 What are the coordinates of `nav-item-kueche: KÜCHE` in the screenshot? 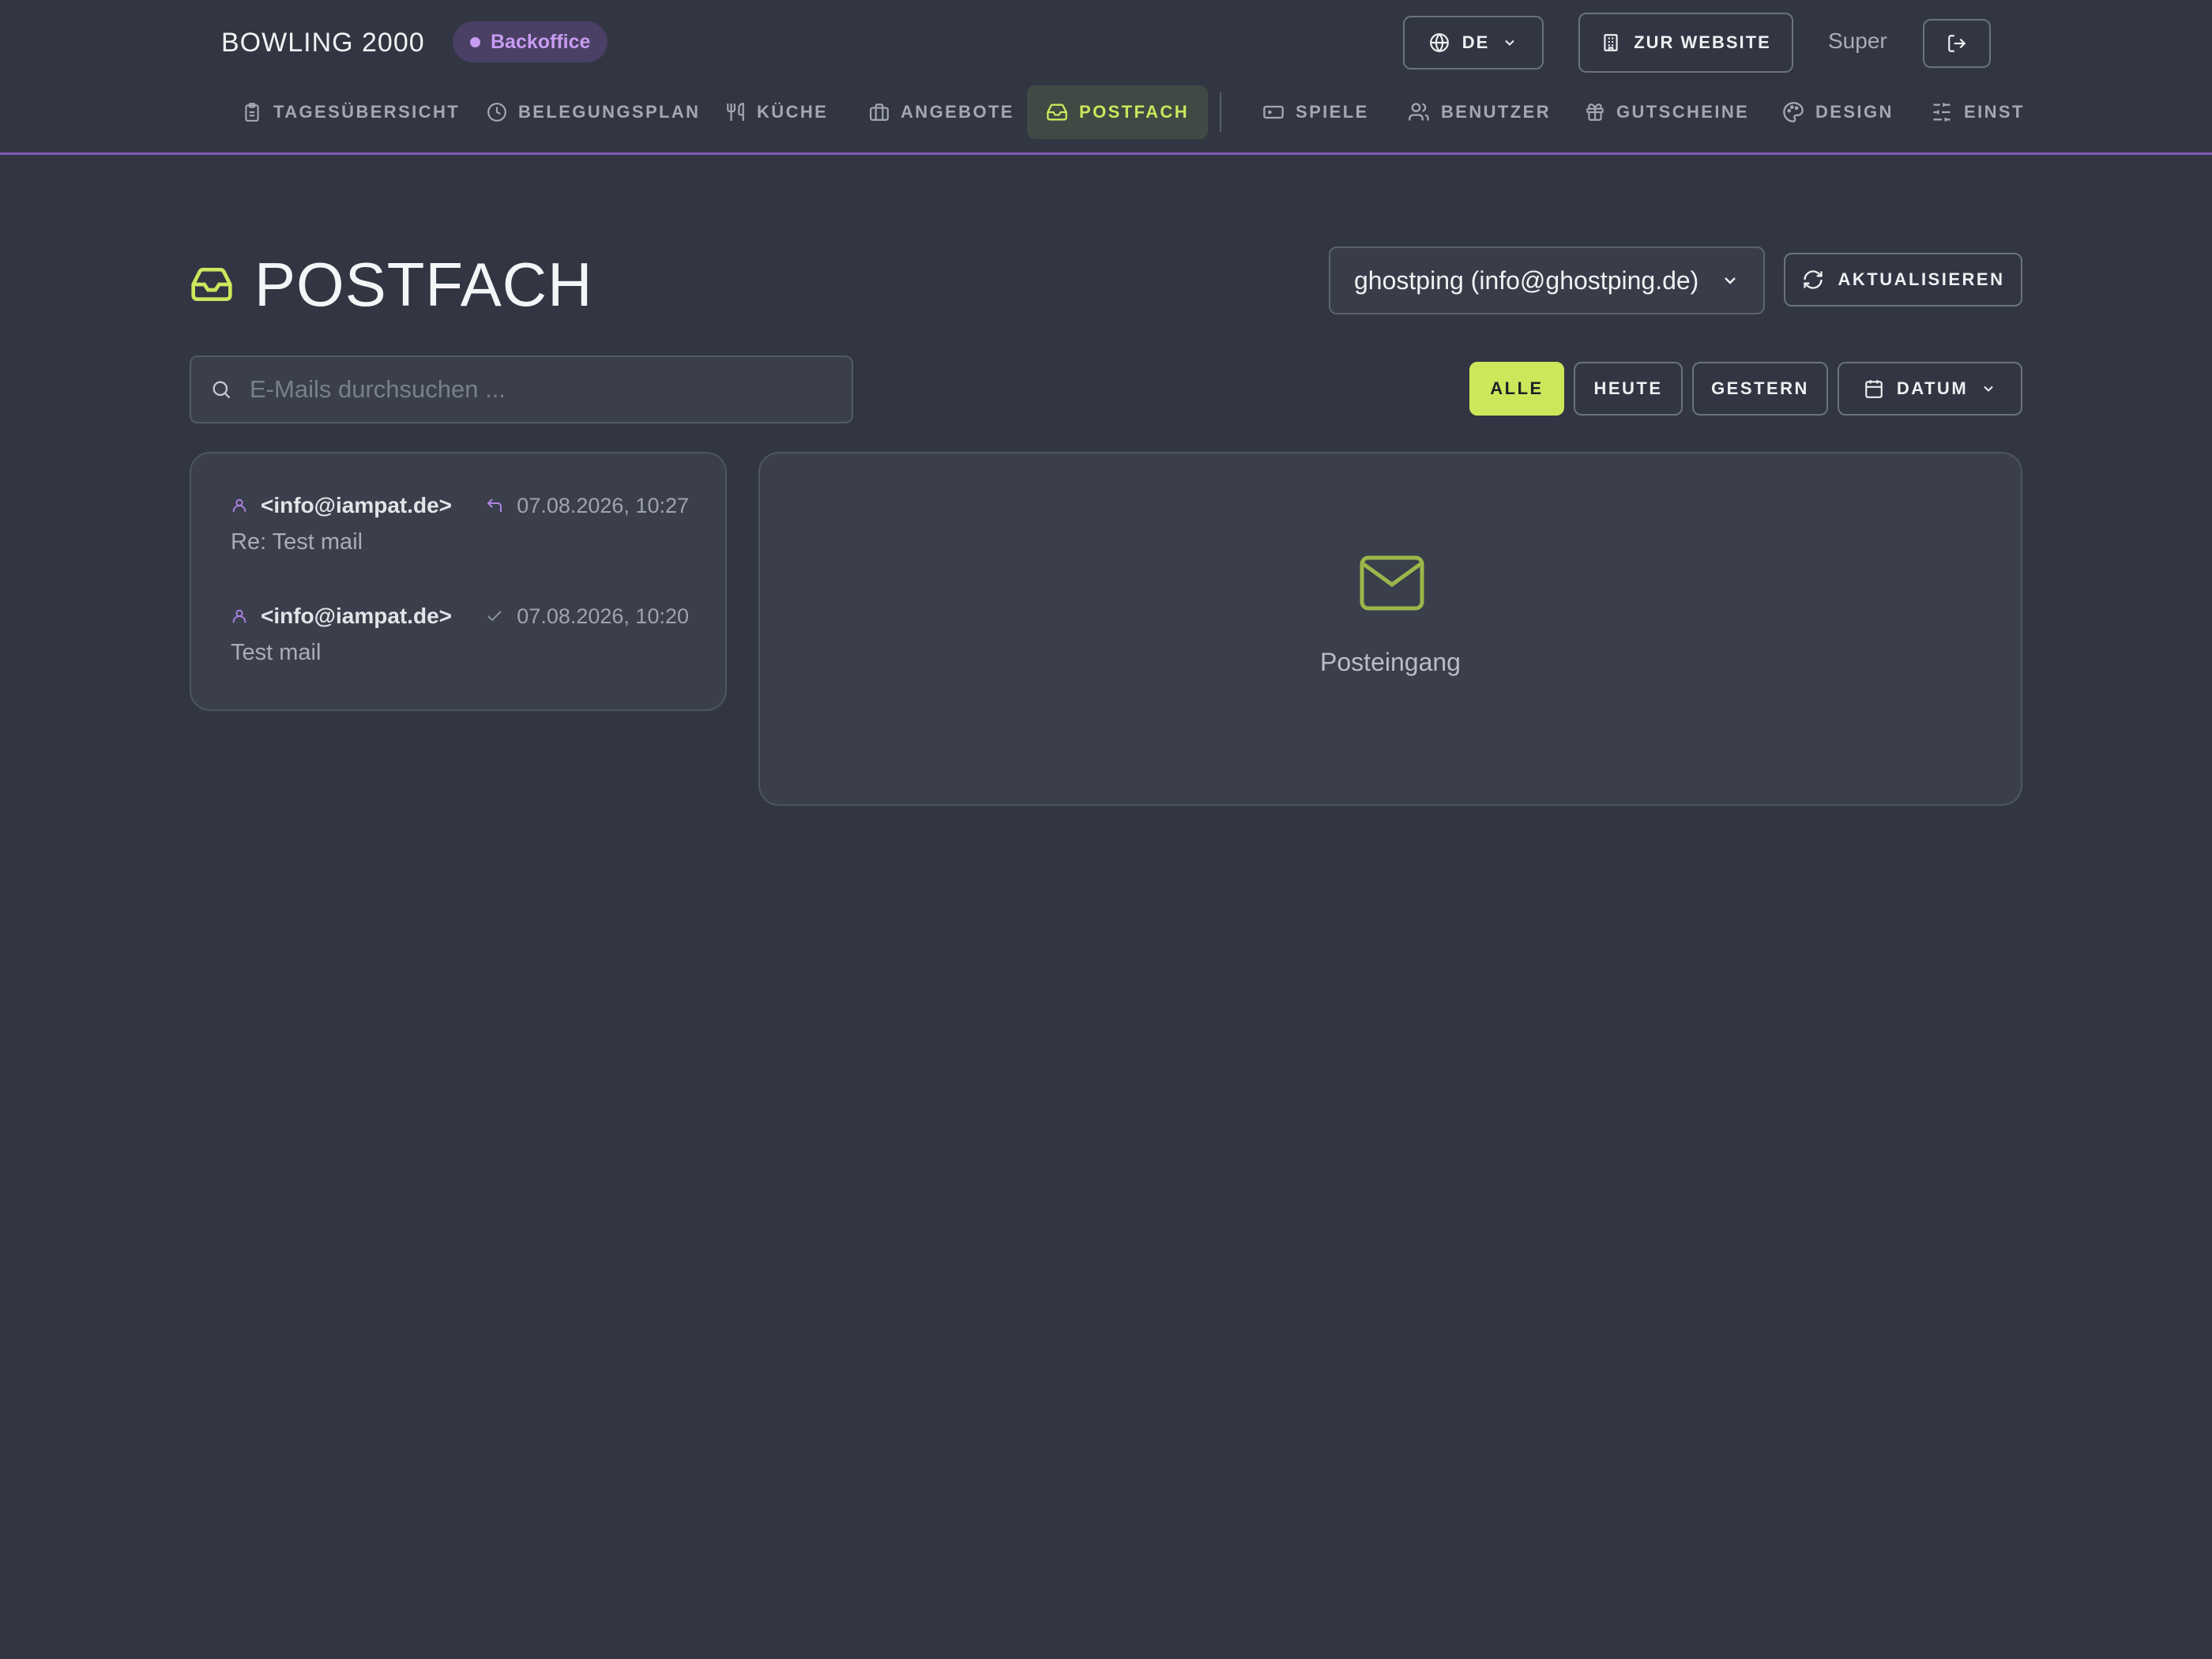 It's located at (777, 112).